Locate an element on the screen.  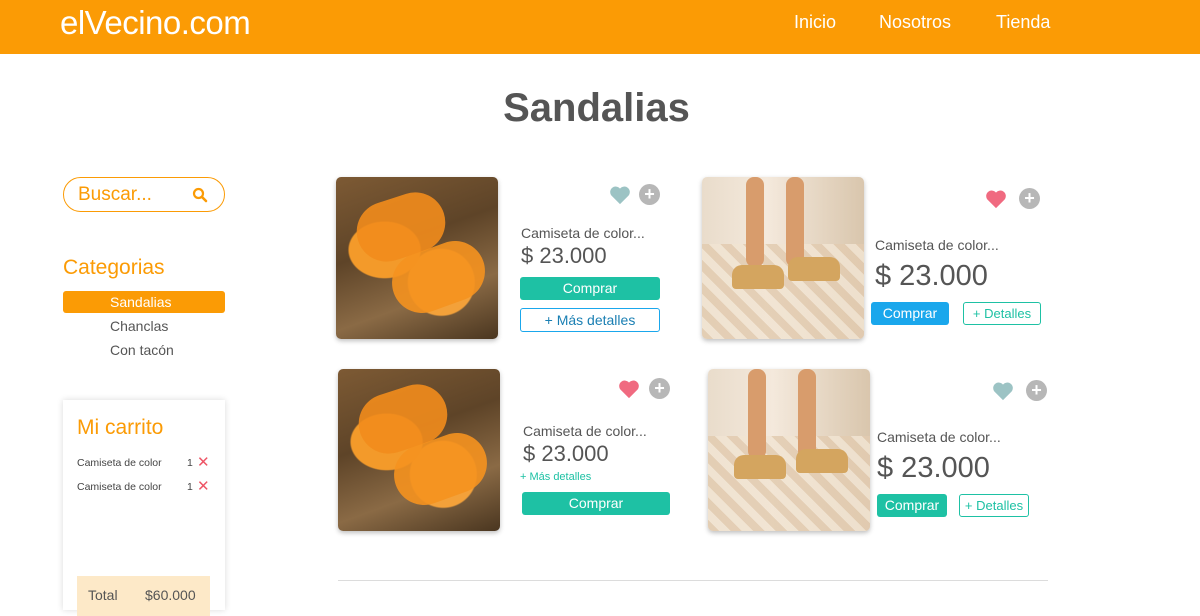
search-icon is located at coordinates (200, 195).